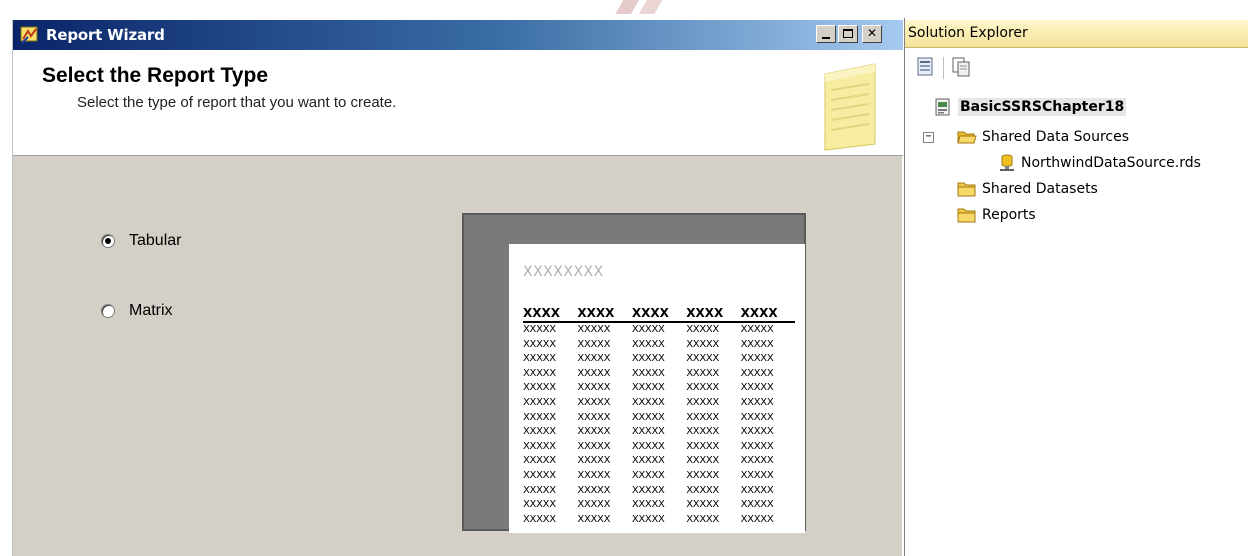  I want to click on tree-item-shared-data-sources: Shared Data Sources, so click(1043, 137).